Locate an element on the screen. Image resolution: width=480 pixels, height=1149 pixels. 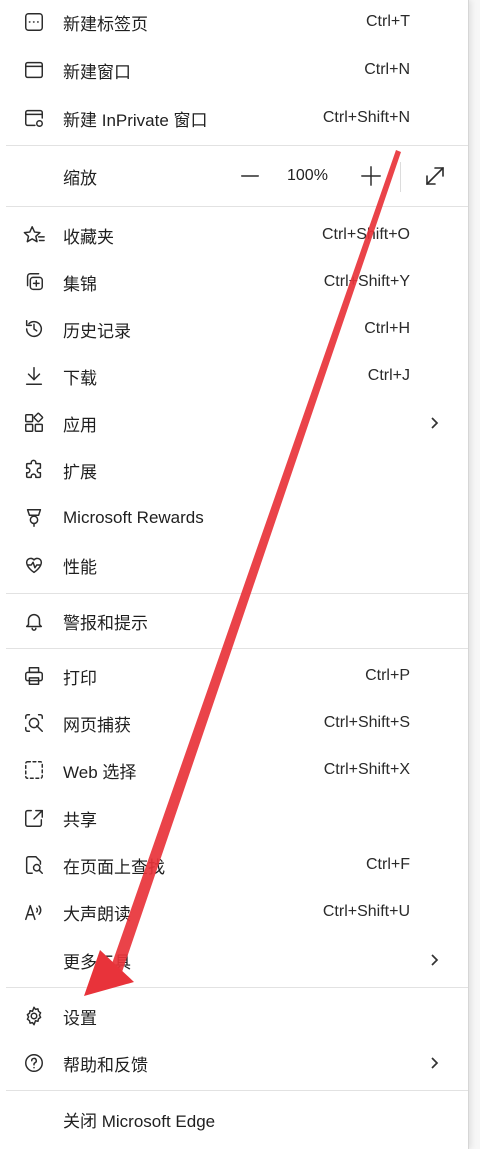
menu-item-label: 下载 is located at coordinates (80, 378).